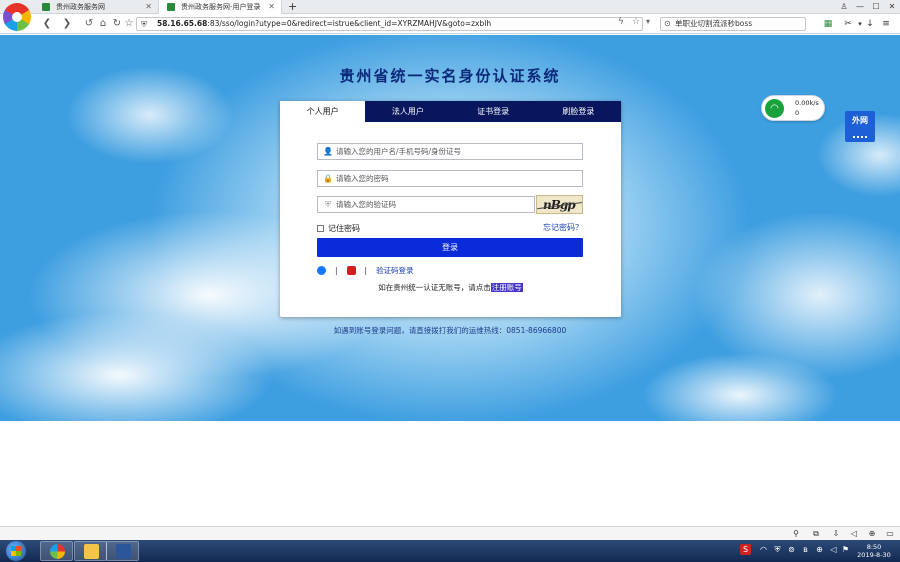 This screenshot has height=562, width=900. I want to click on fullscreen-icon: ▭, so click(890, 534).